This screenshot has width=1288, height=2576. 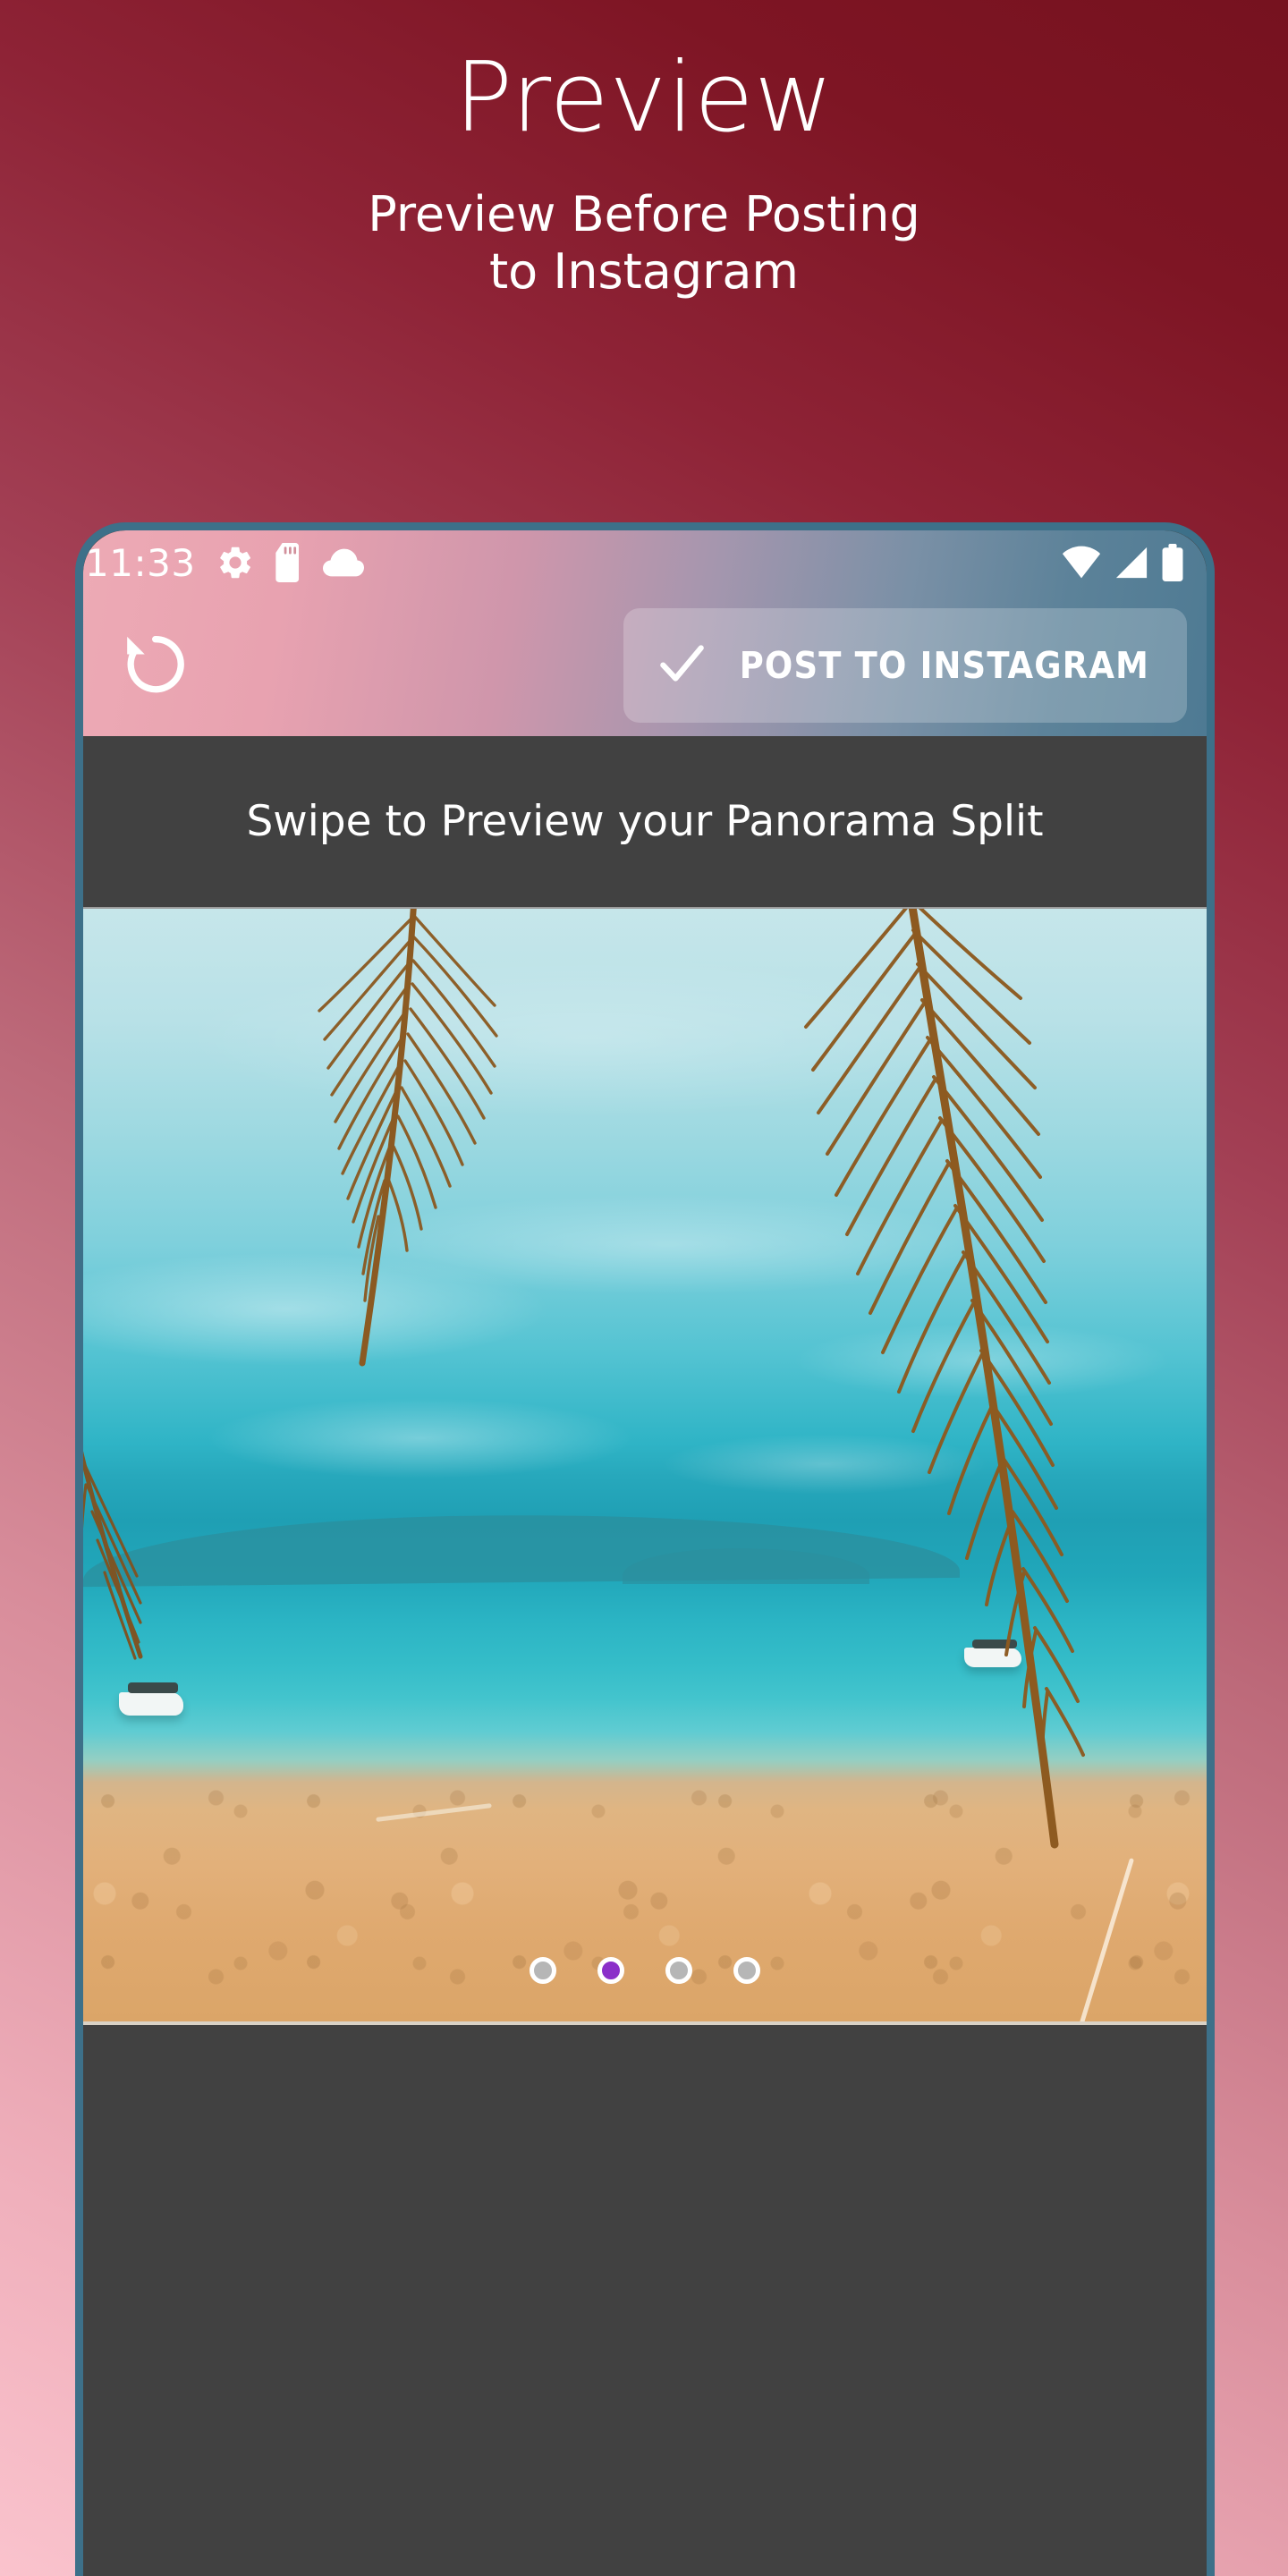 What do you see at coordinates (645, 562) in the screenshot?
I see `status-bar: 11:33` at bounding box center [645, 562].